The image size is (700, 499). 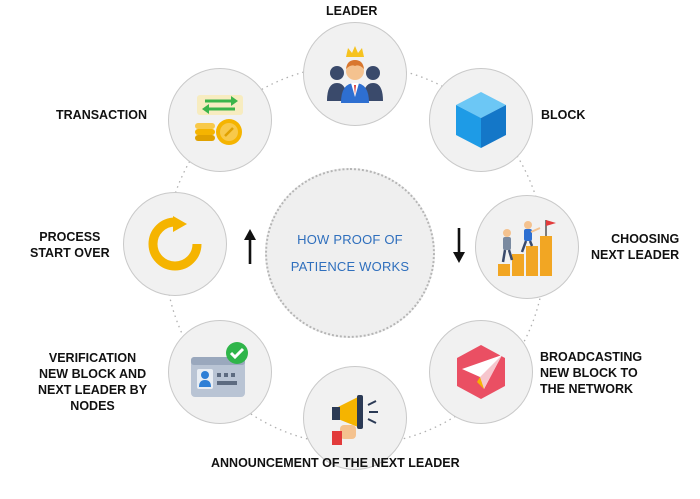 I want to click on label-block: BLOCK, so click(x=563, y=115).